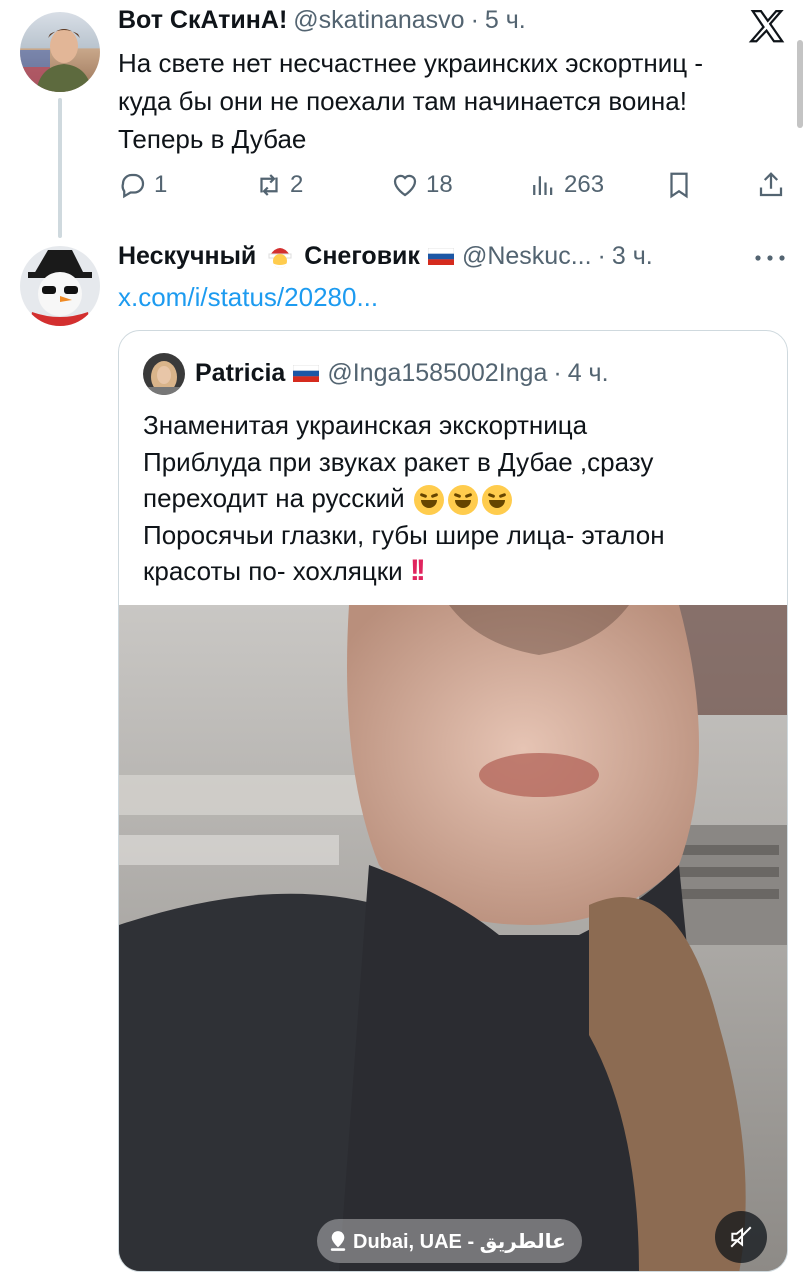 The width and height of the screenshot is (808, 1280). I want to click on handle: @skatinanasvo, so click(378, 20).